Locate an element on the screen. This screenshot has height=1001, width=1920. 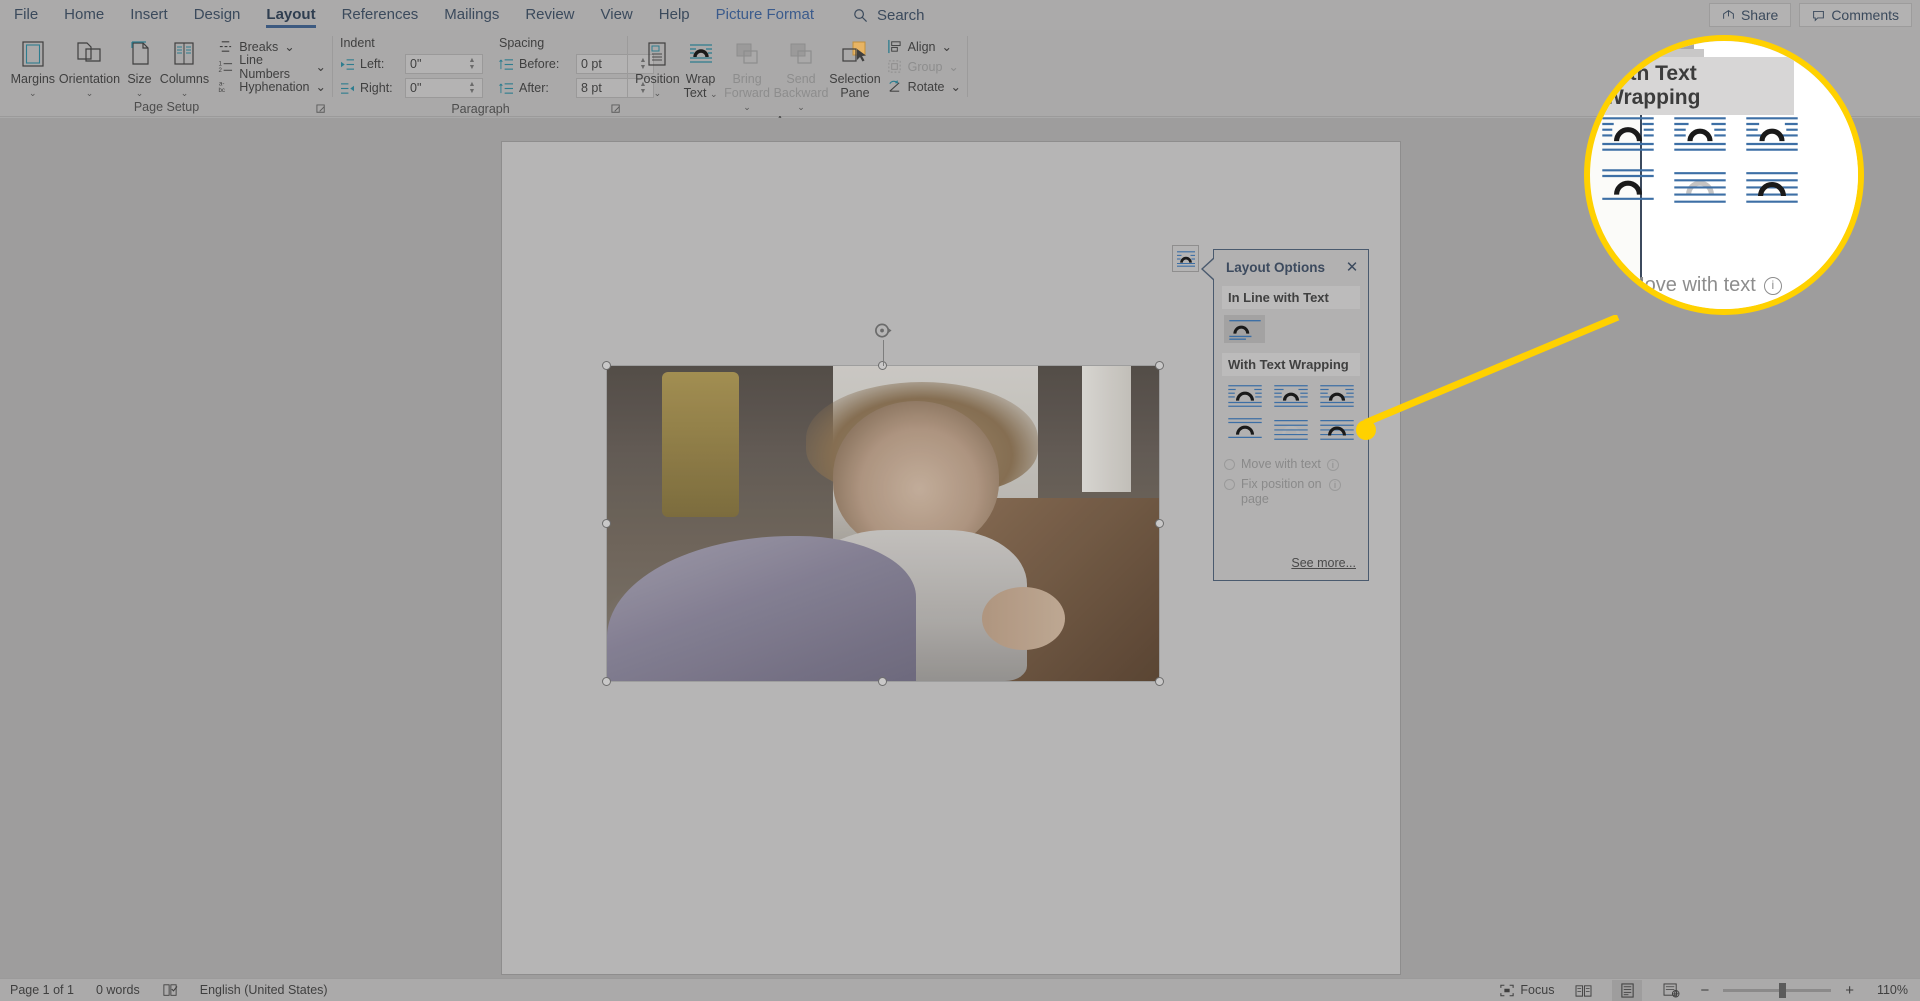
indent-right-stepper: ▲▼ is located at coordinates (444, 88).